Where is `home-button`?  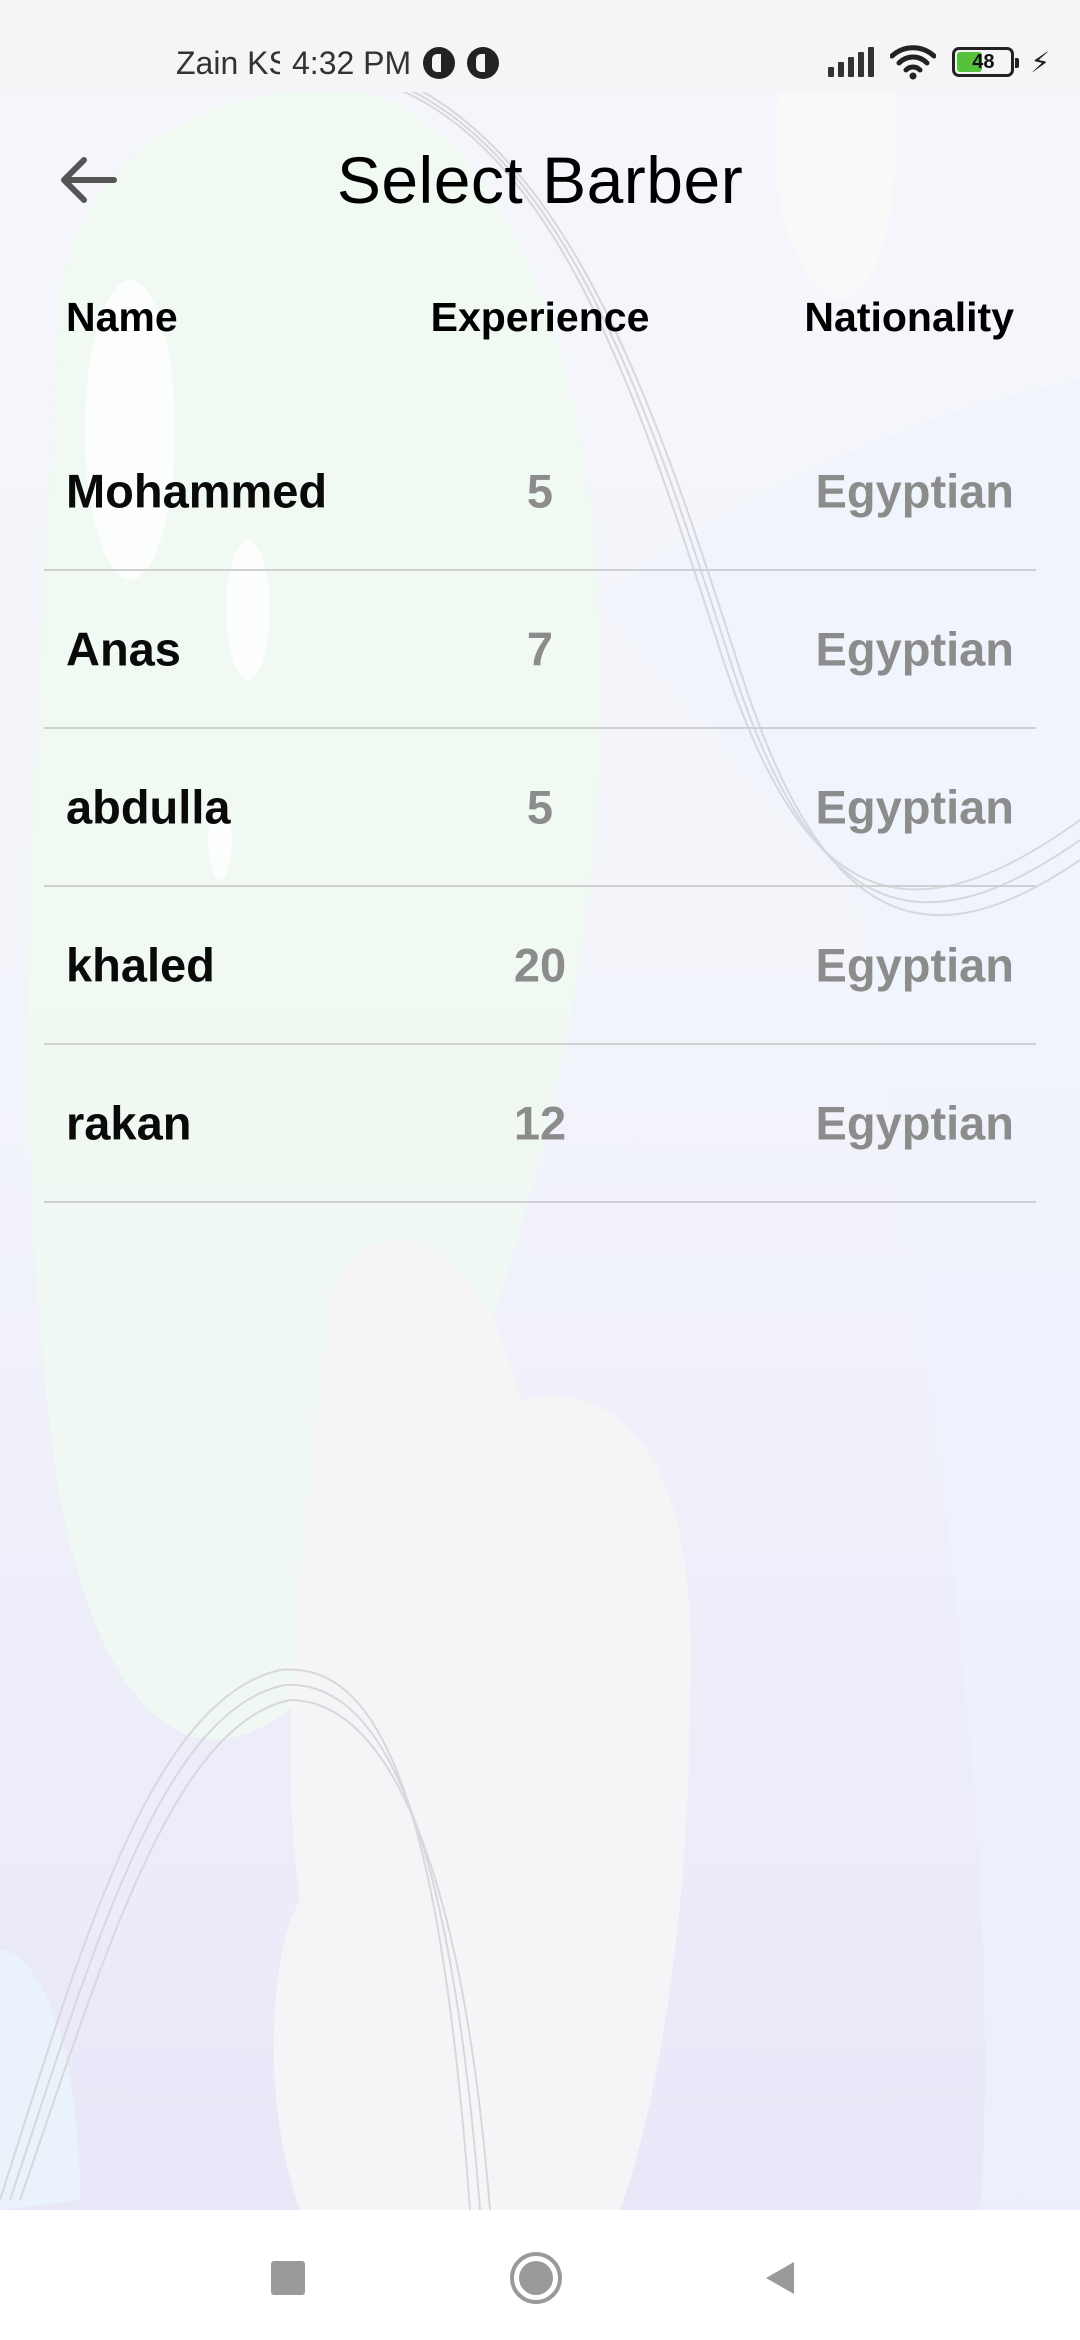
home-button is located at coordinates (536, 2278).